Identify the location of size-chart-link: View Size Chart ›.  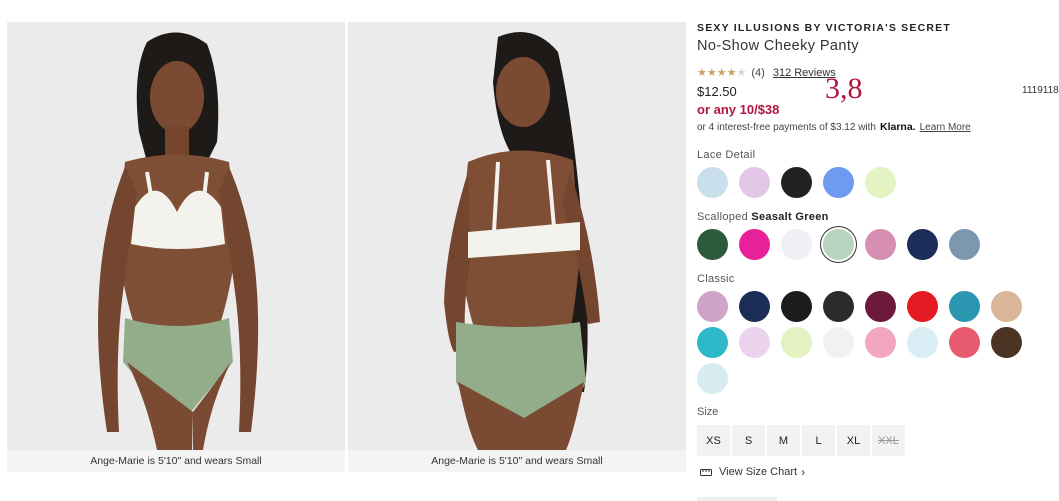
(752, 472).